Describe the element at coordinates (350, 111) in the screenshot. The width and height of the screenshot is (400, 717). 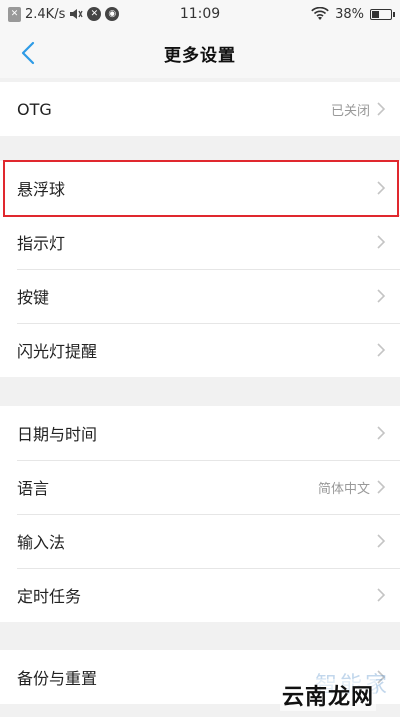
I see `setting-value: 已关闭` at that location.